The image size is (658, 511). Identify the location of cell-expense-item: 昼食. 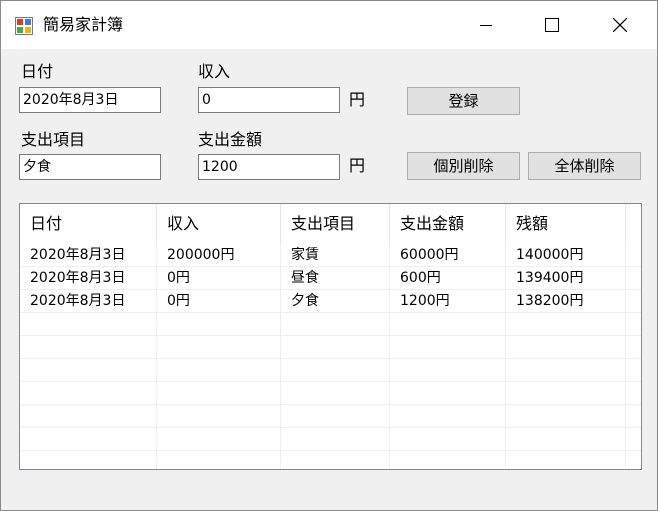
(335, 278).